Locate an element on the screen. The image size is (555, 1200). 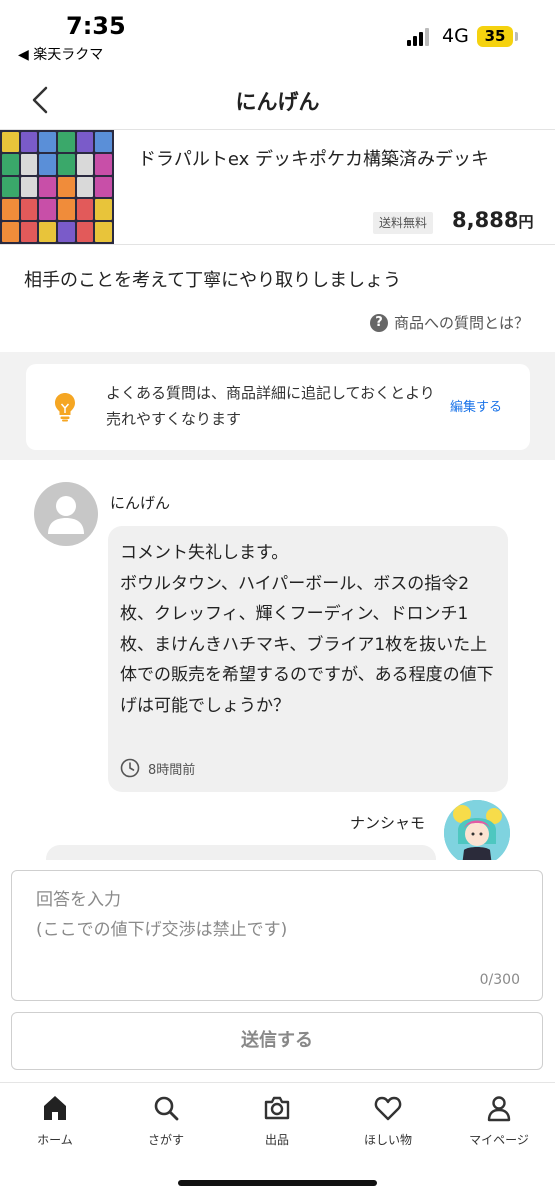
tip-text: よくある質問は、商品詳細に追記しておくとより売れやすくなります is located at coordinates (270, 406).